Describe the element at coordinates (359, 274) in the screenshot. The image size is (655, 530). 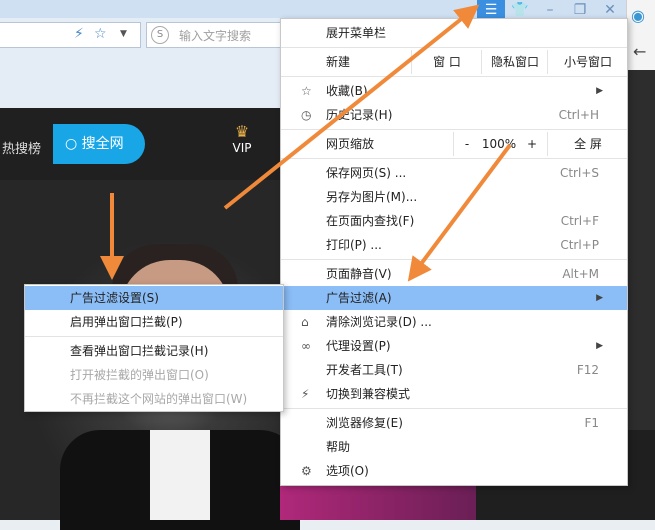
I see `menu-label: 页面静音(V)` at that location.